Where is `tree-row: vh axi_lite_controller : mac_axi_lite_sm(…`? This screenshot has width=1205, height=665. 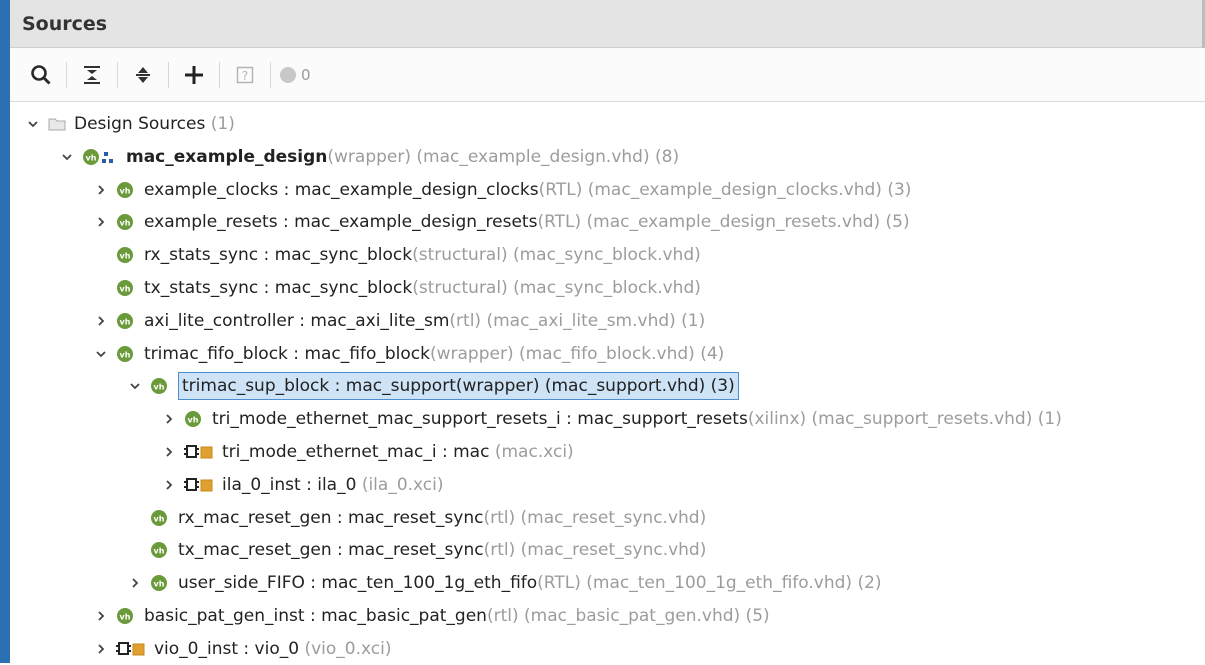
tree-row: vh axi_lite_controller : mac_axi_lite_sm(… is located at coordinates (398, 321).